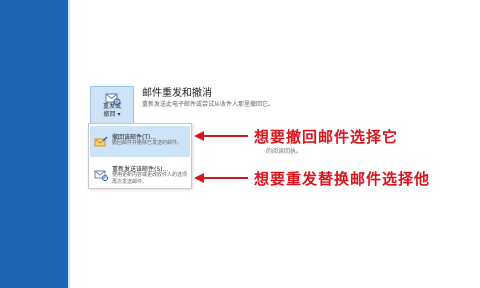  Describe the element at coordinates (177, 93) in the screenshot. I see `section-title: 邮件重发和撤消` at that location.